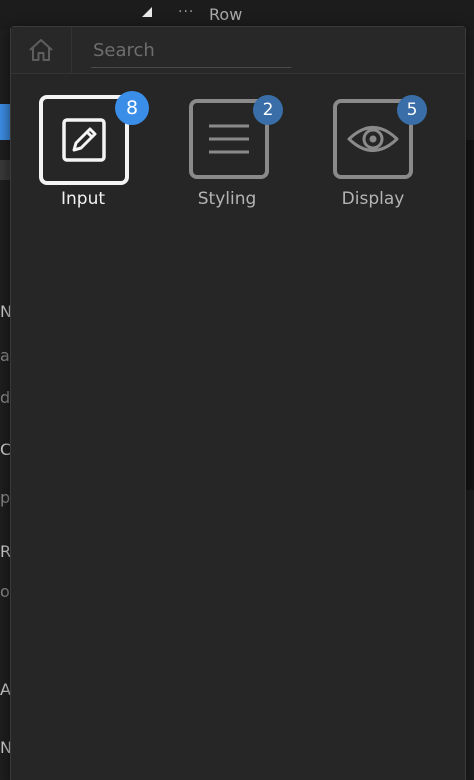  I want to click on eye-icon, so click(373, 139).